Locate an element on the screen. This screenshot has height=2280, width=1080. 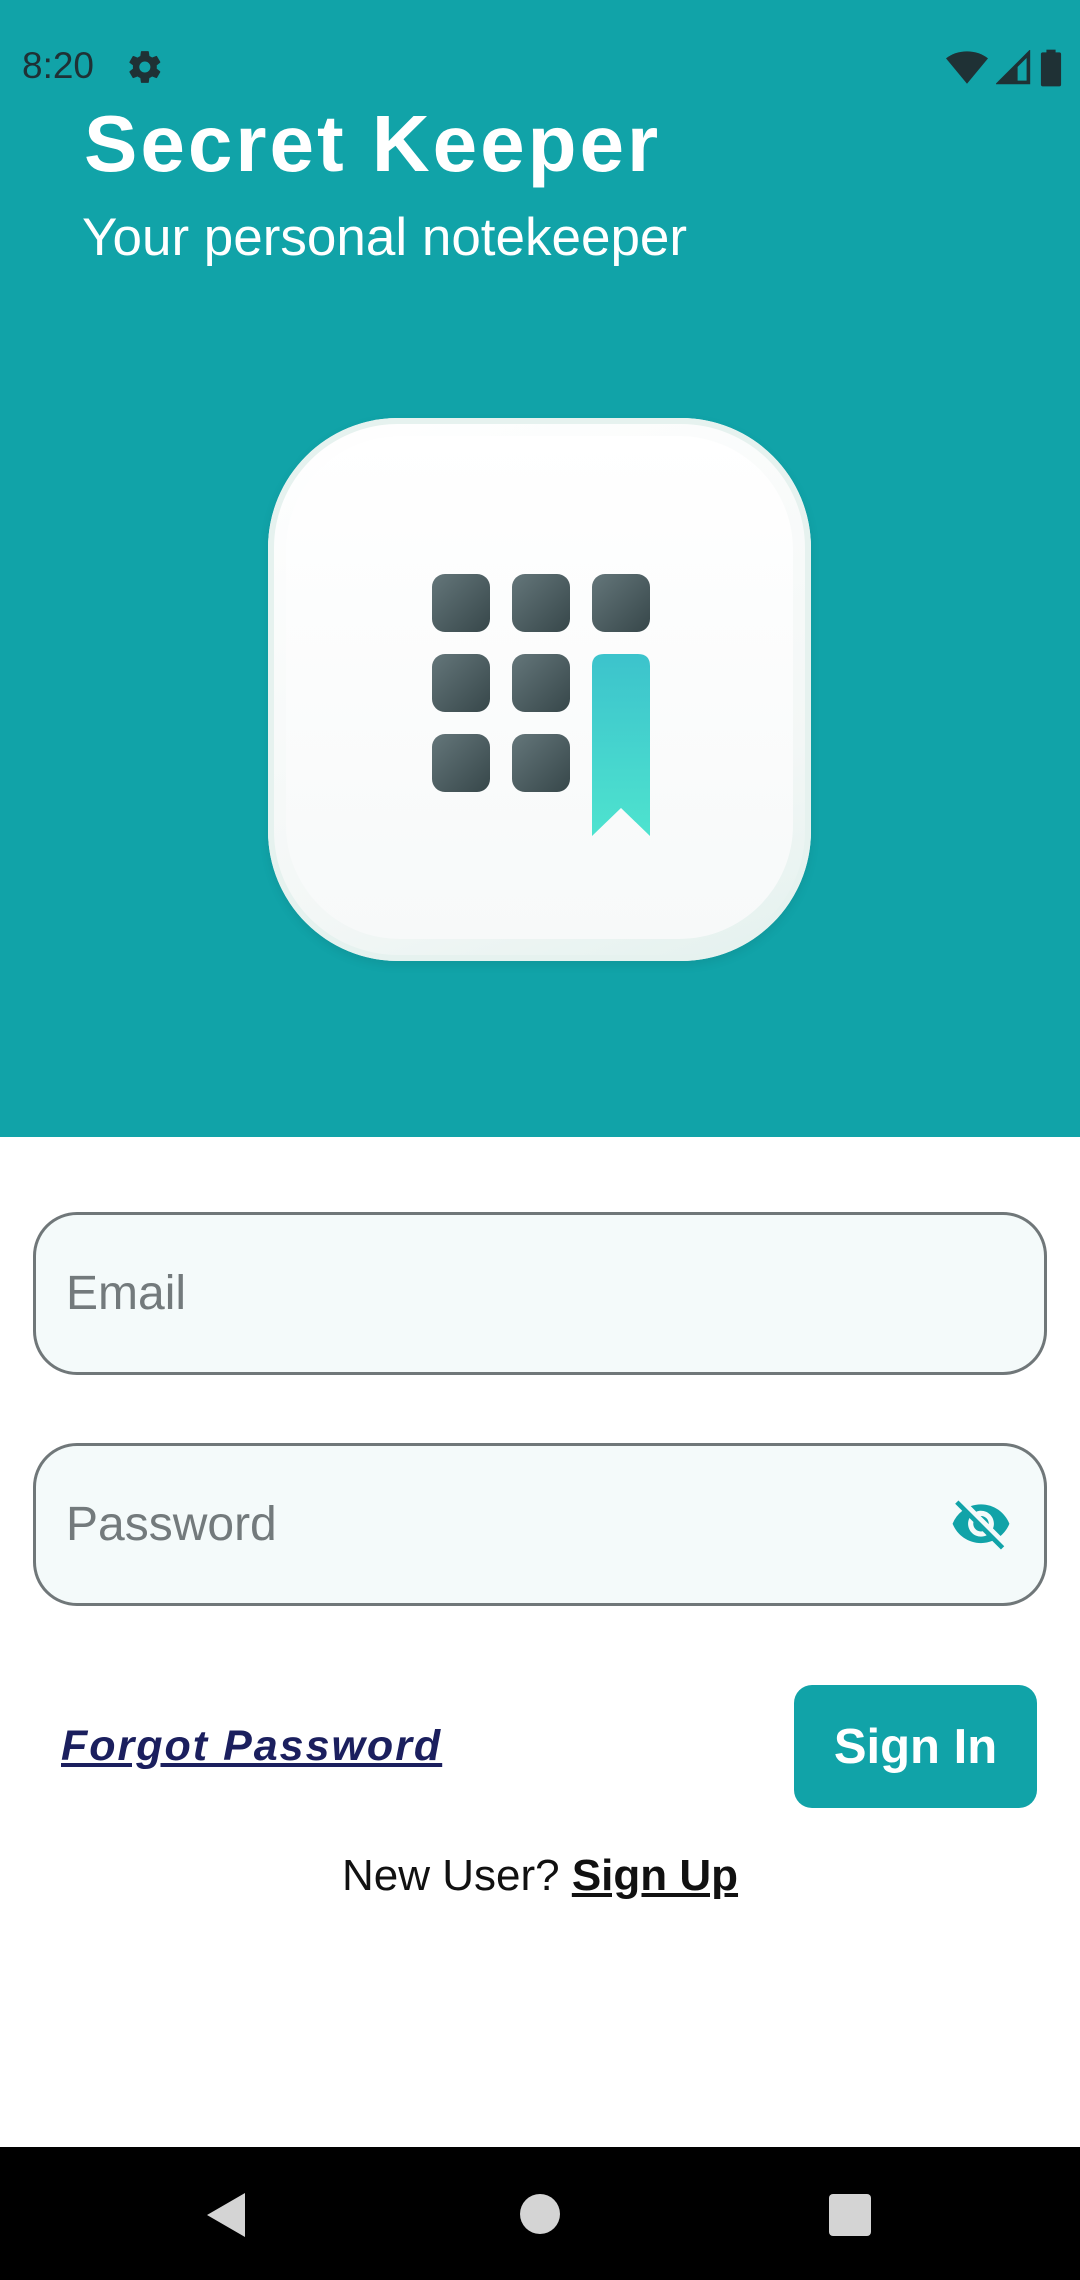
signup-prompt: New User? Sign Up is located at coordinates (540, 1876).